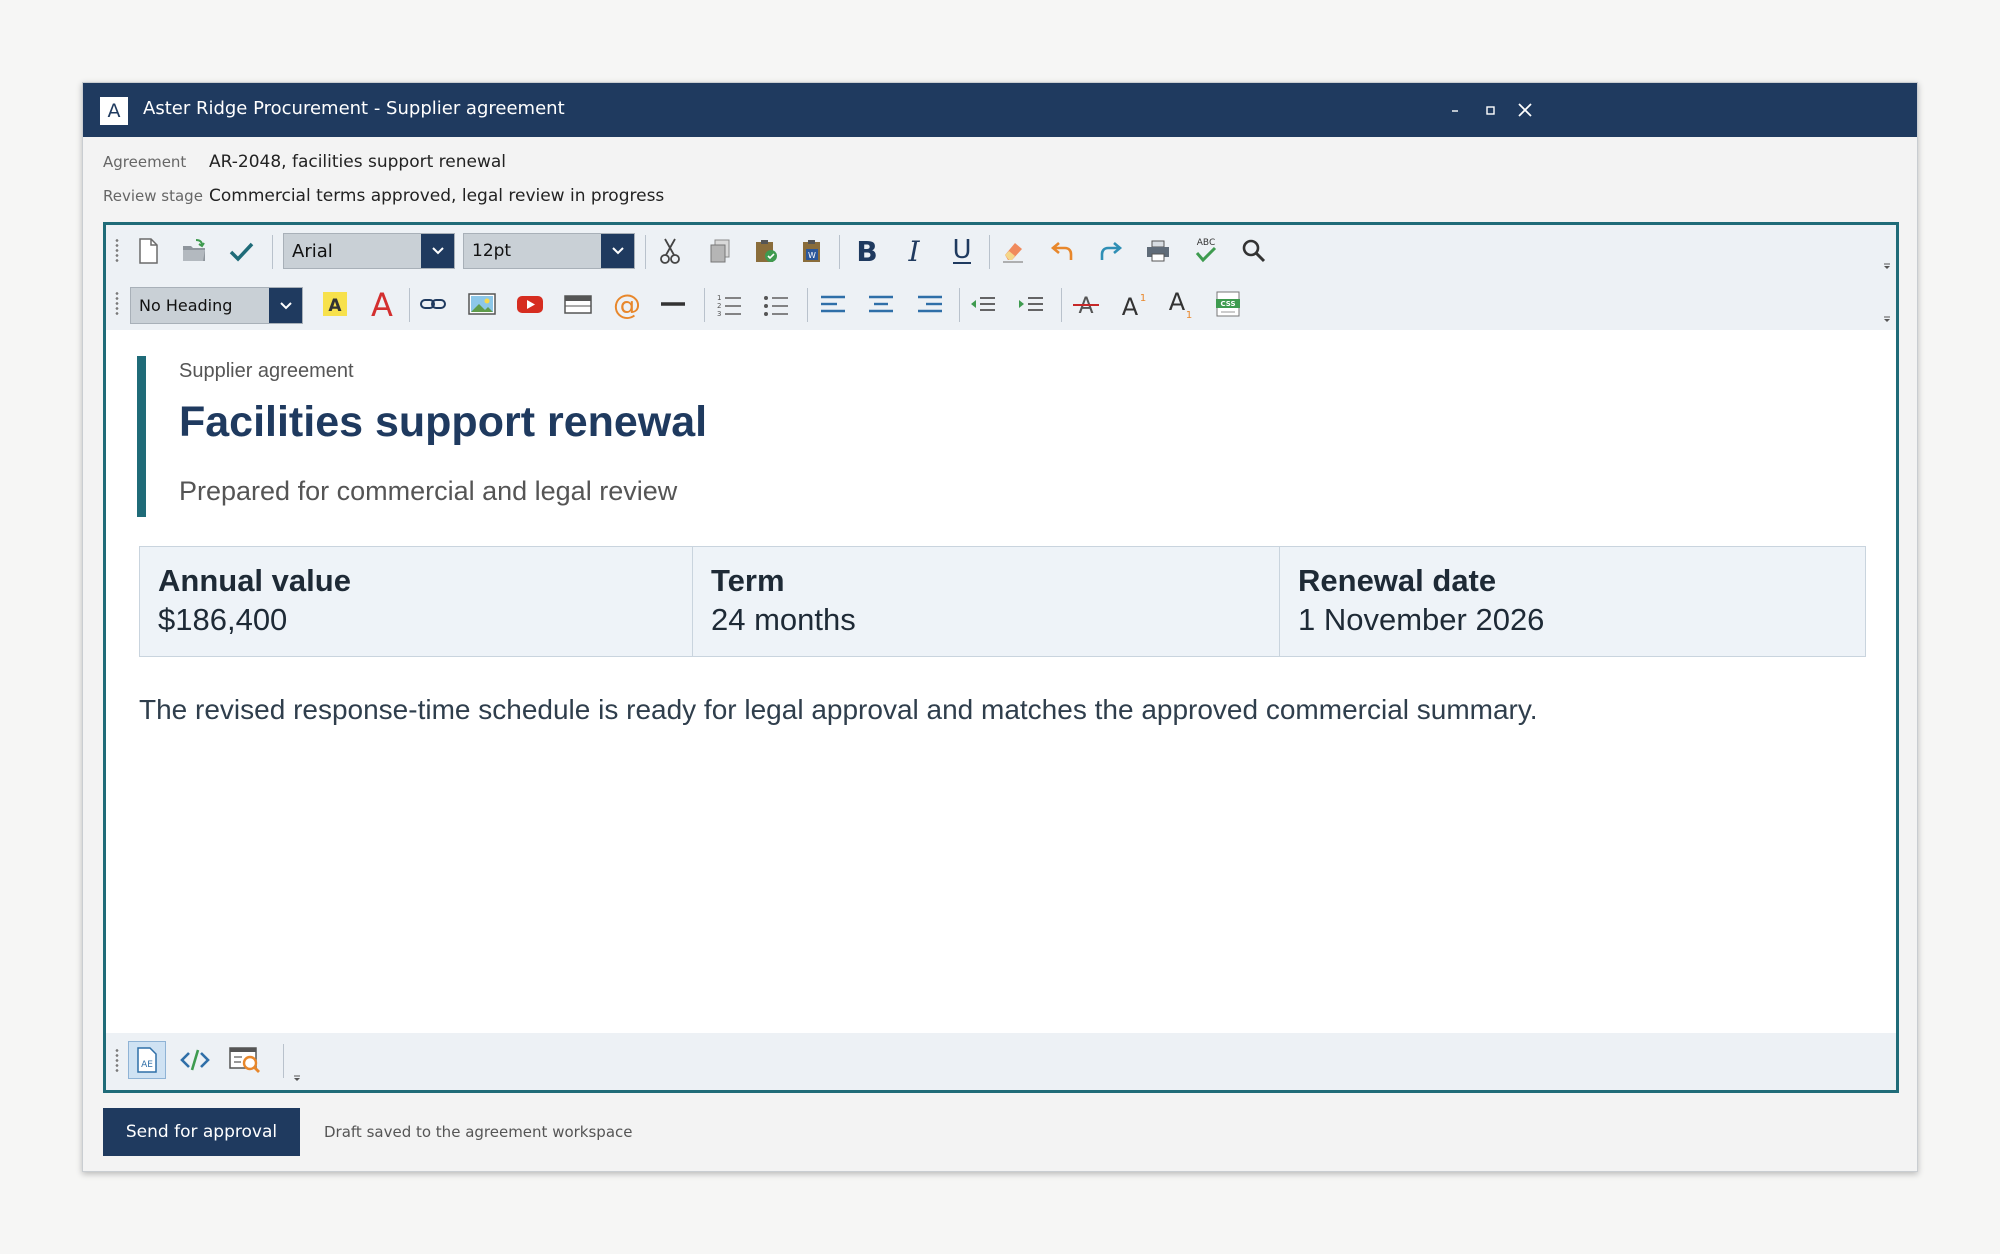 Image resolution: width=2000 pixels, height=1254 pixels. What do you see at coordinates (1206, 243) in the screenshot?
I see `svg-text: ABC` at bounding box center [1206, 243].